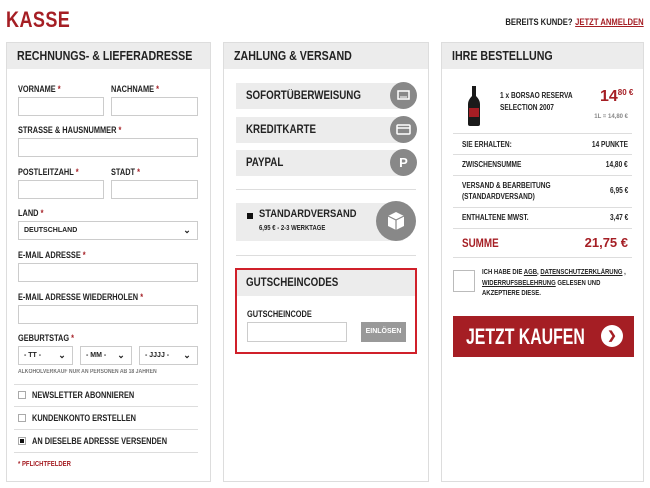 The image size is (650, 488). Describe the element at coordinates (279, 314) in the screenshot. I see `voucher-label: GUTSCHEINCODE` at that location.